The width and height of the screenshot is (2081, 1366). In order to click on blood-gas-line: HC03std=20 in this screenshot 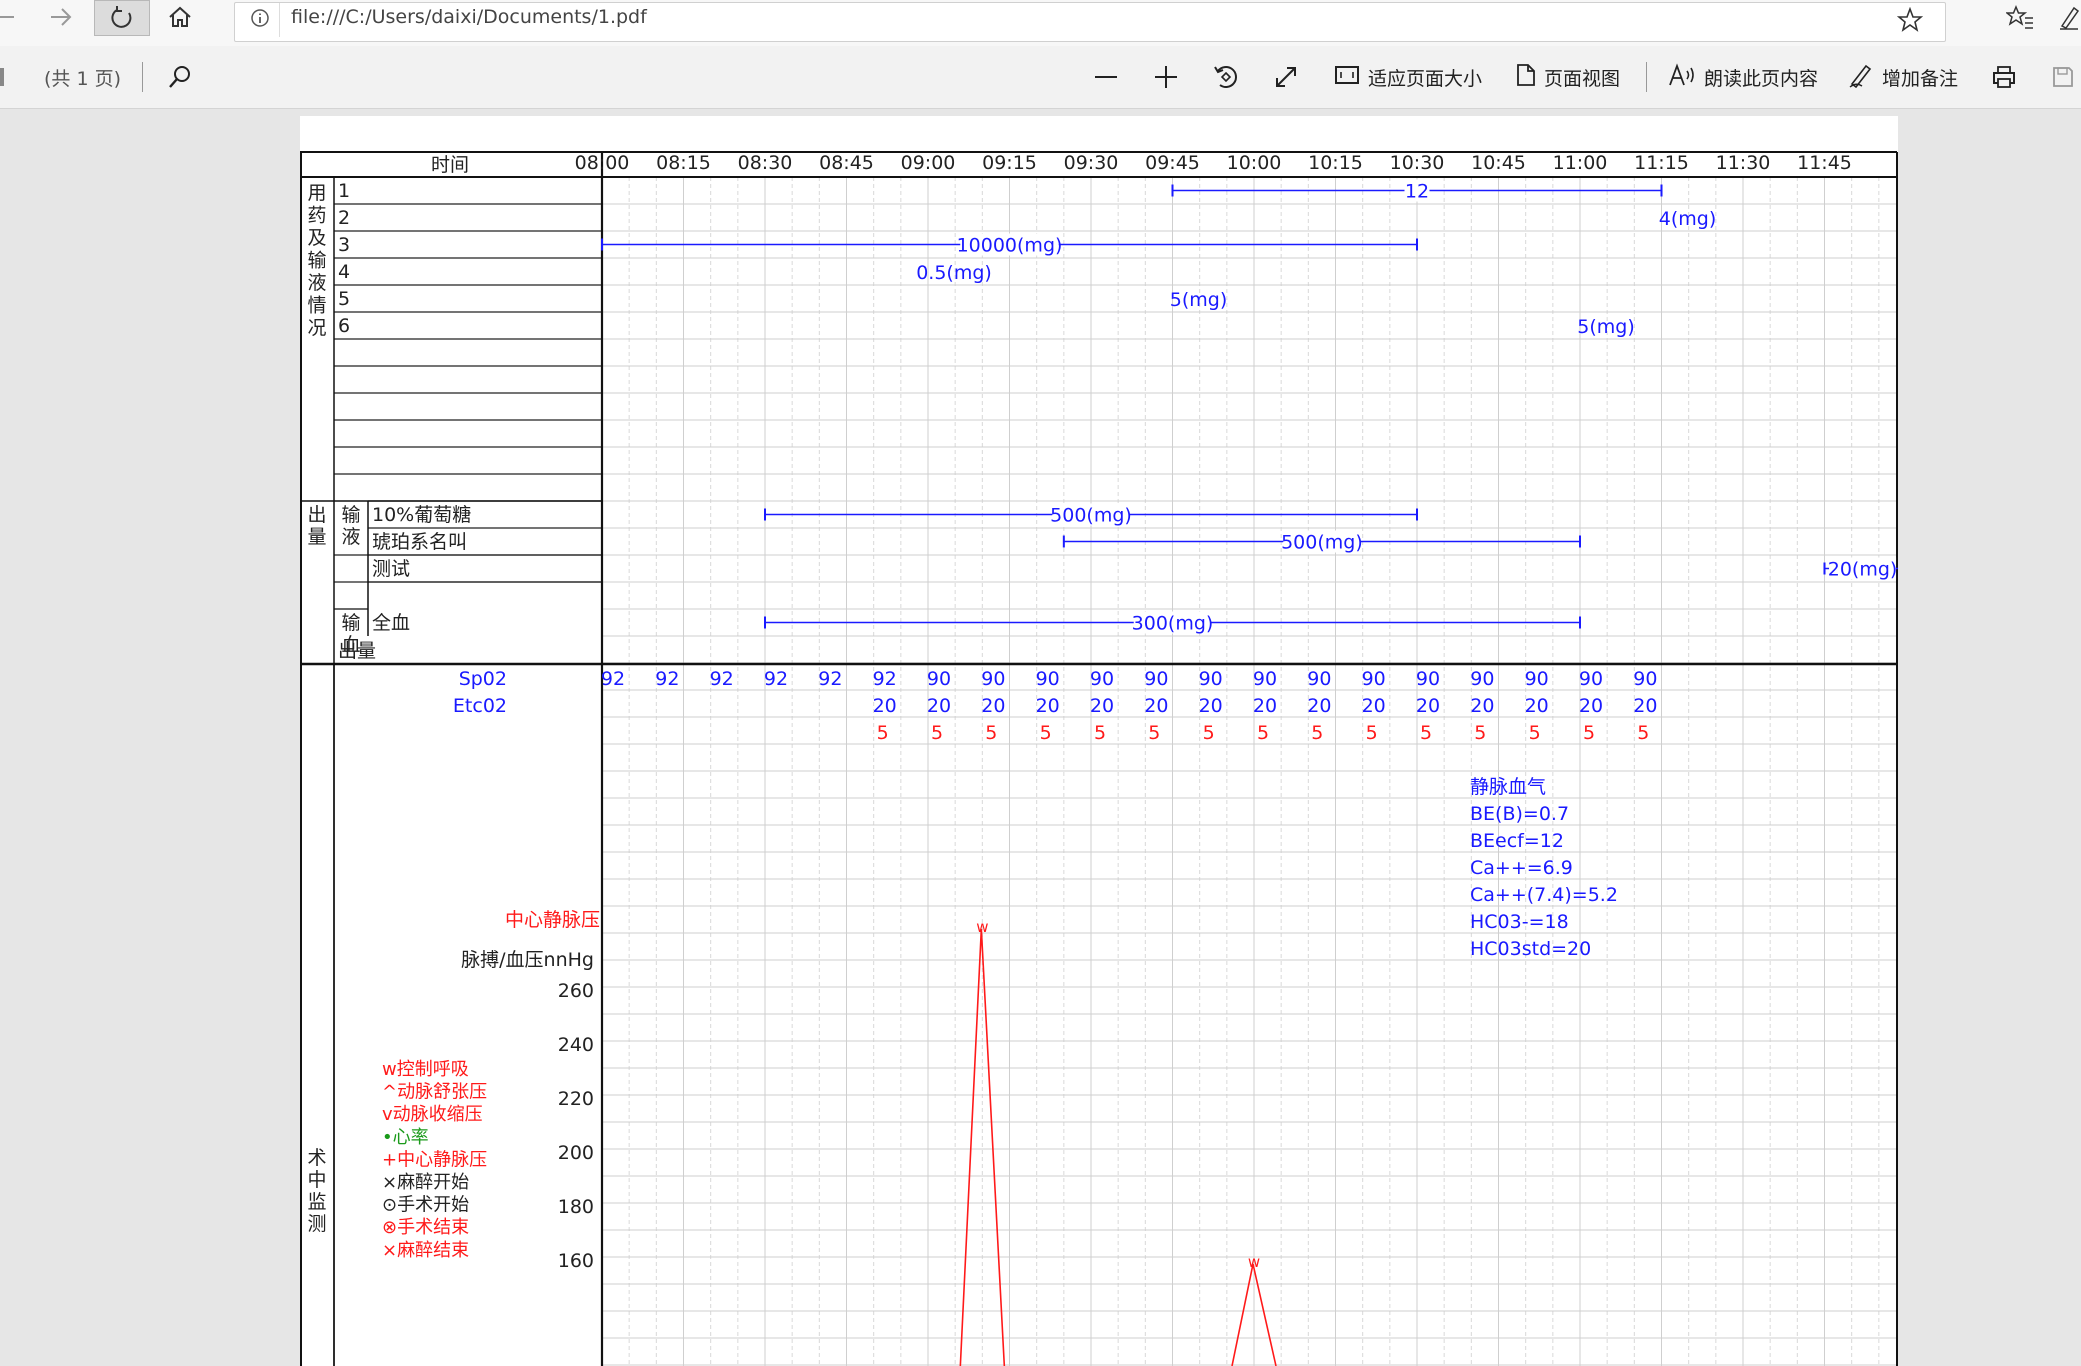, I will do `click(1530, 949)`.